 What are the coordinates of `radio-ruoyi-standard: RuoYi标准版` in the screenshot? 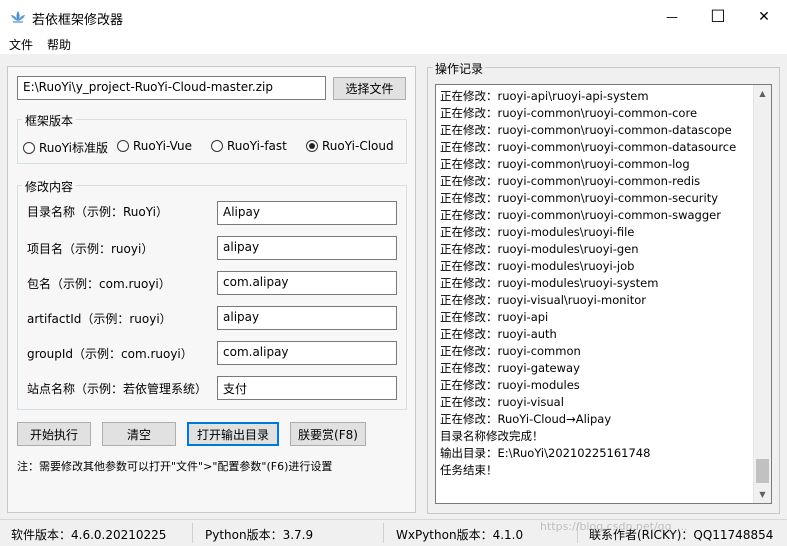 It's located at (65, 147).